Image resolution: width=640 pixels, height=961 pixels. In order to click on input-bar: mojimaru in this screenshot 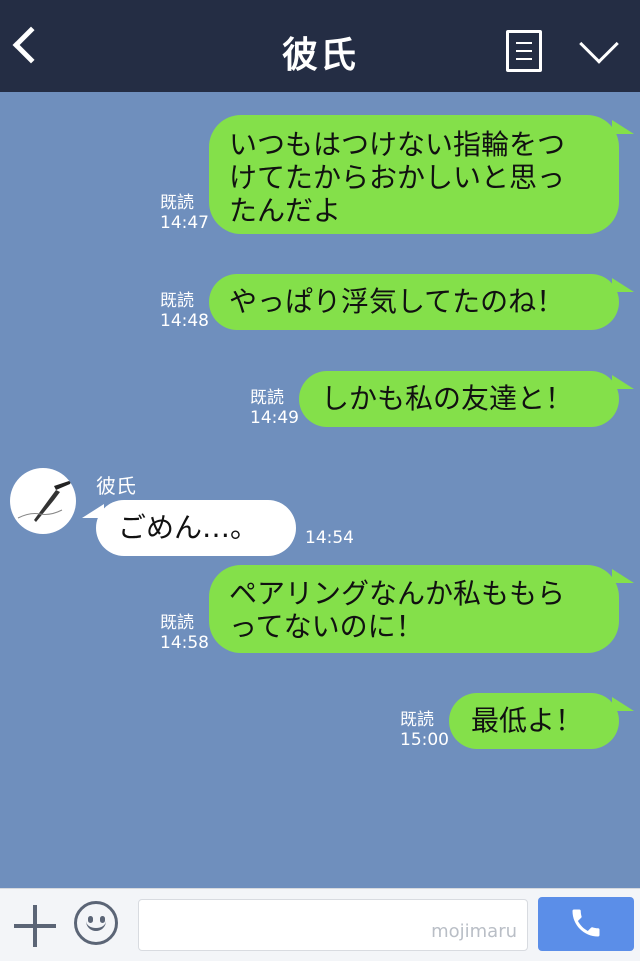, I will do `click(320, 924)`.